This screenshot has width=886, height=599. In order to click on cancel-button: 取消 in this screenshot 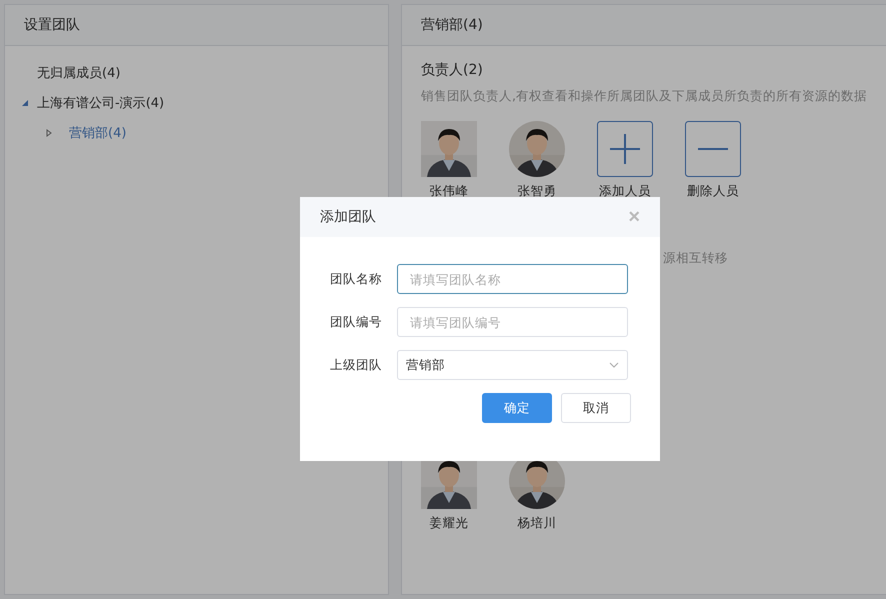, I will do `click(596, 408)`.